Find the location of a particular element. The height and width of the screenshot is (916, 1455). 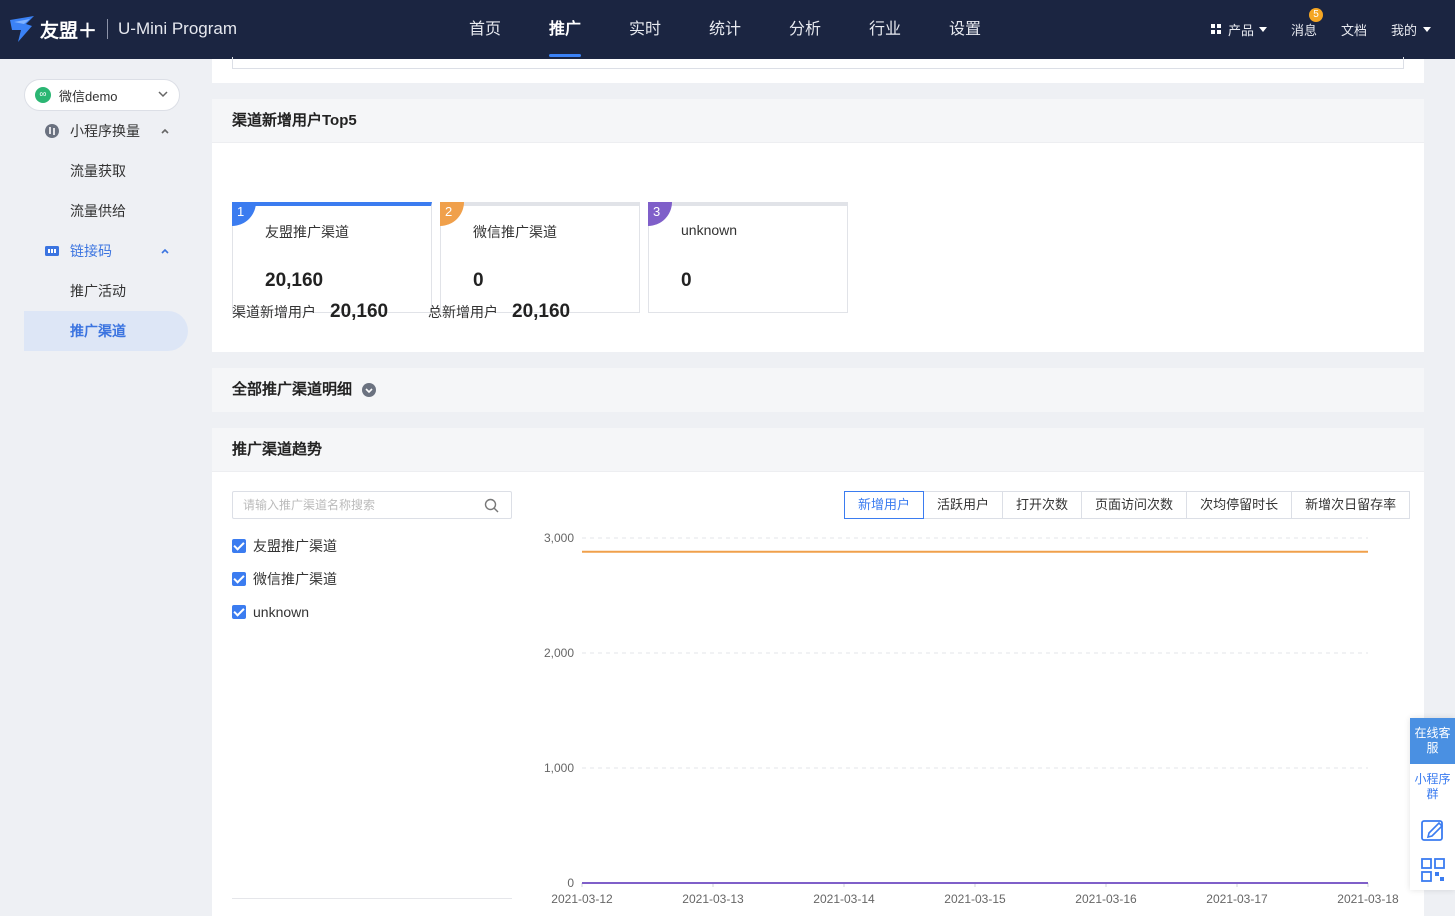

x-tick-label: 2021-03-13 is located at coordinates (713, 899).